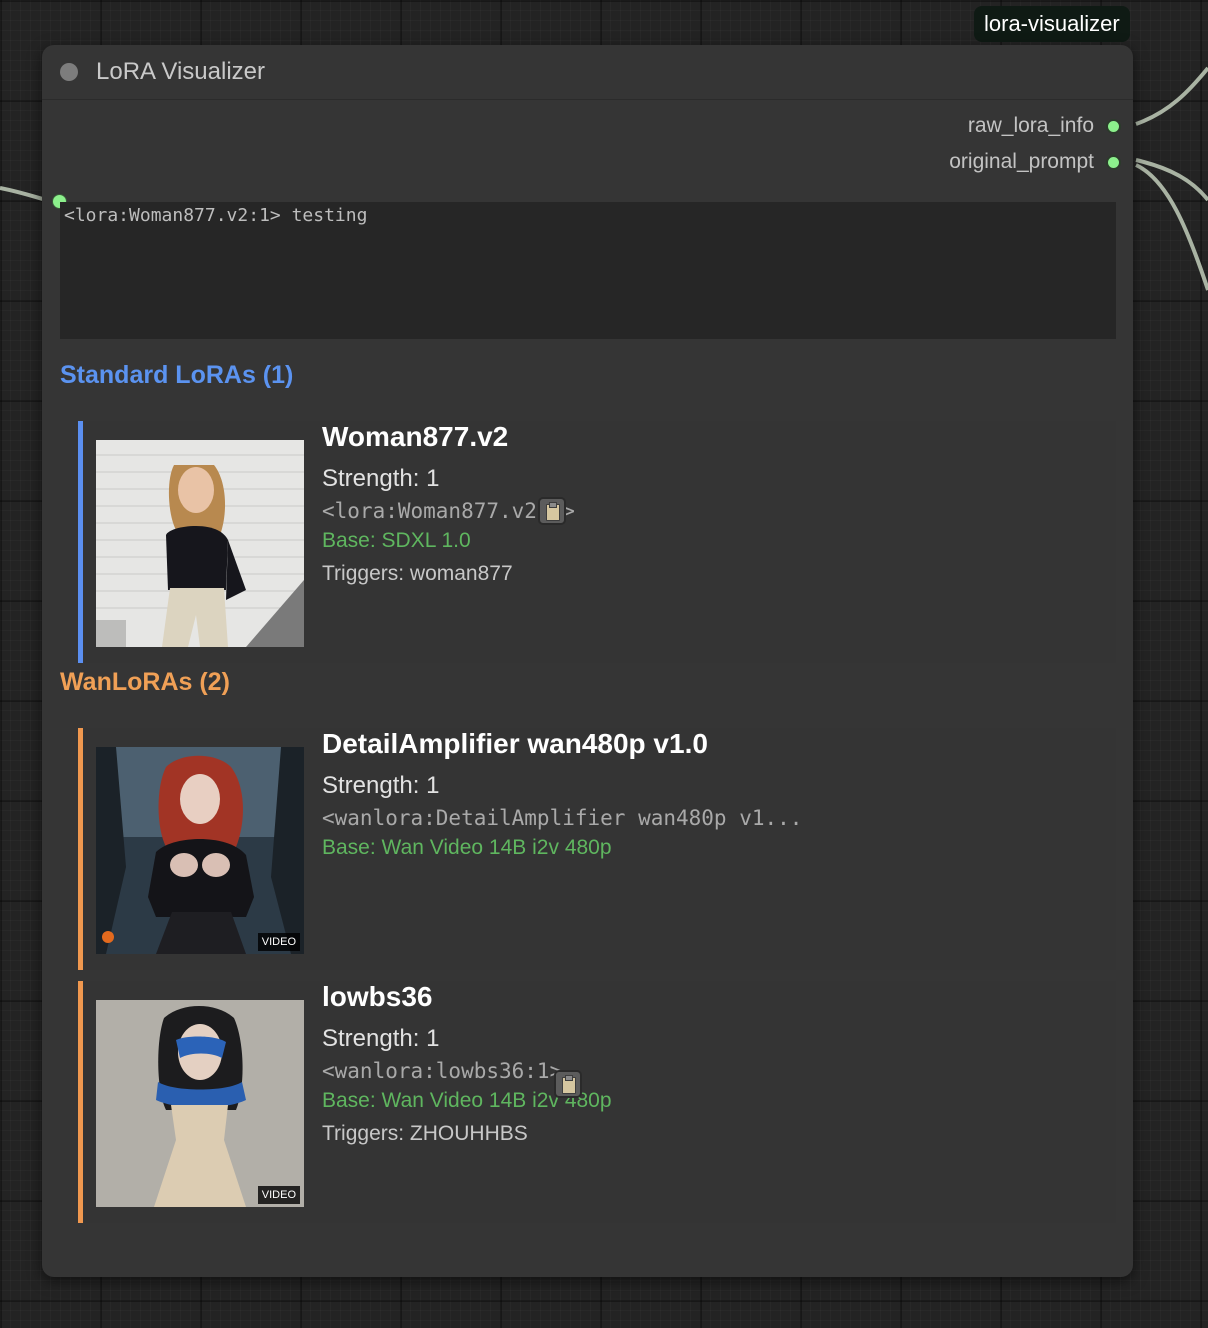  I want to click on prompt-text-area: <lora:Woman877.v2:1> testing, so click(588, 270).